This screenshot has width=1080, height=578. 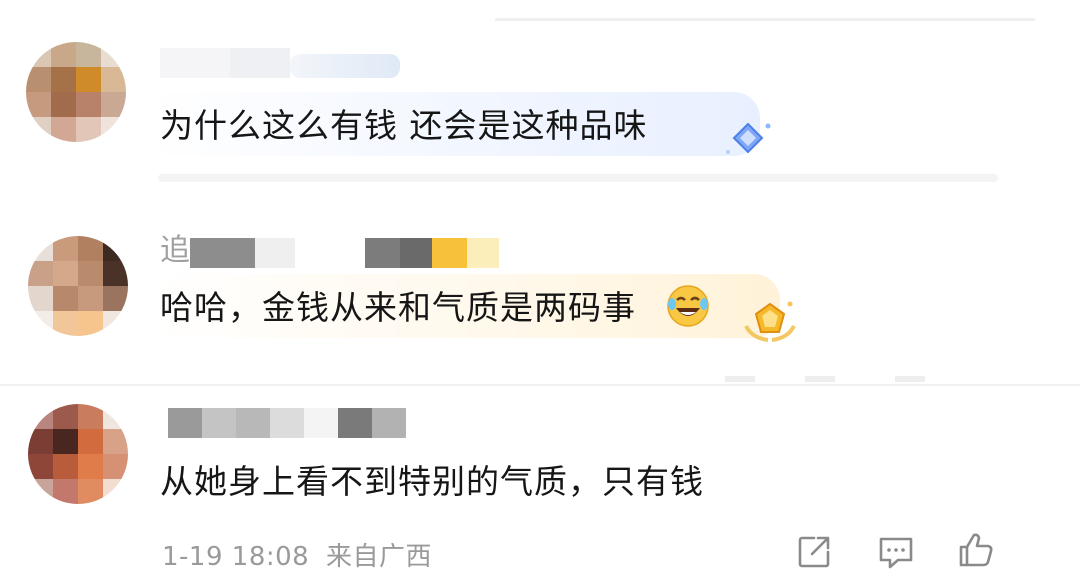 What do you see at coordinates (748, 138) in the screenshot?
I see `diamond-badge-icon` at bounding box center [748, 138].